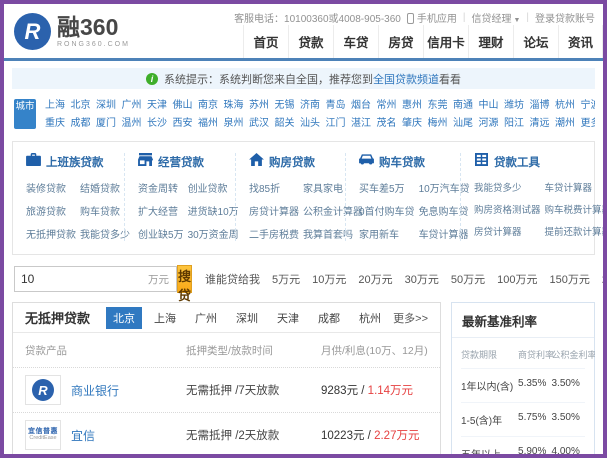  Describe the element at coordinates (274, 233) in the screenshot. I see `category-link: 二手房税费` at that location.